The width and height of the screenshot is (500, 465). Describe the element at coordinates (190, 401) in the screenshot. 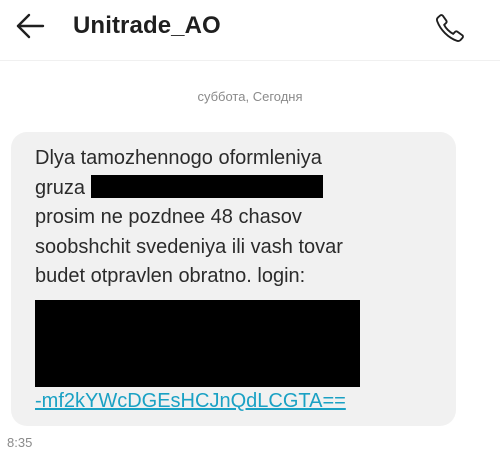

I see `message-link: -mf2kYWcDGEsHCJnQdLCGTA==` at that location.